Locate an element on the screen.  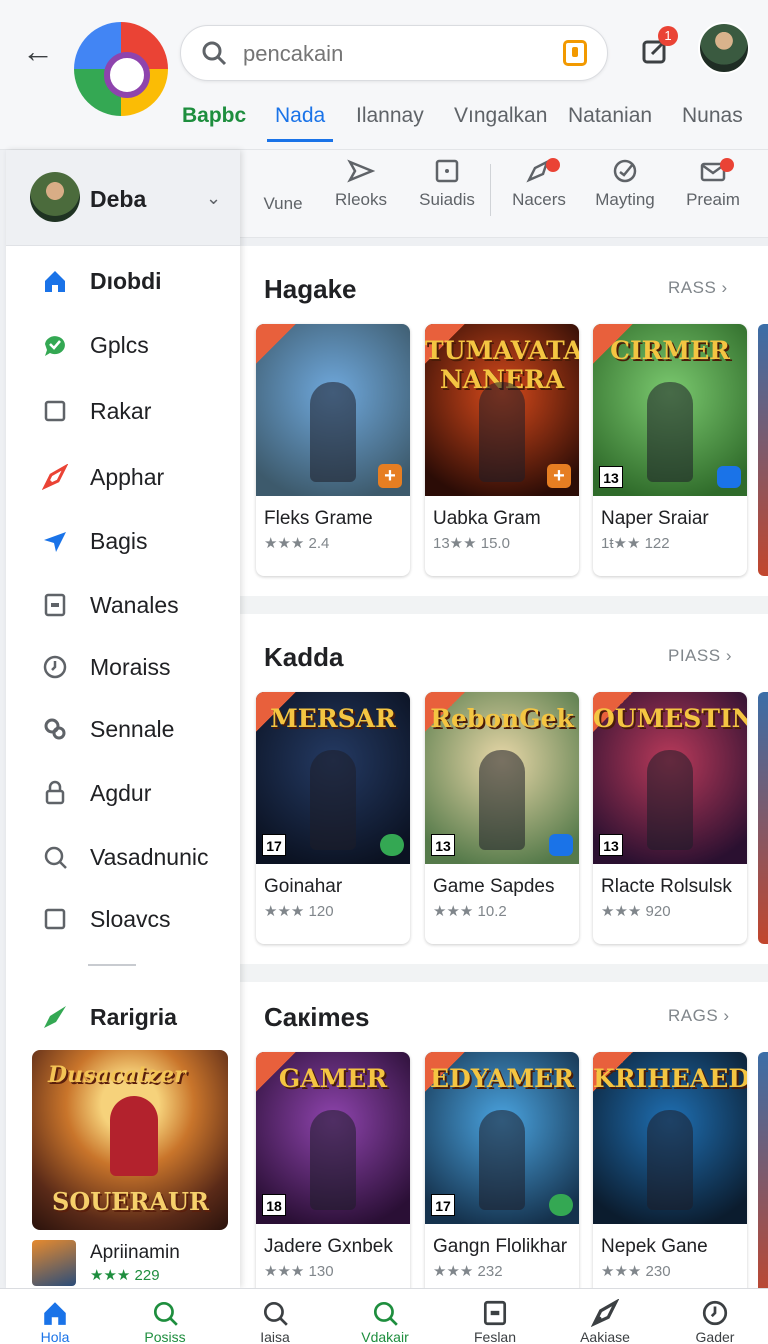
cover-title: OUMESTIN is located at coordinates (670, 718).